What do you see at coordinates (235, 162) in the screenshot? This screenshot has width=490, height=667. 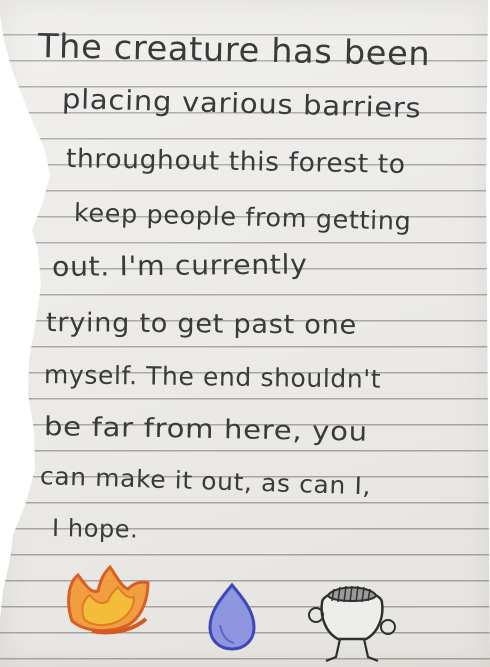 I see `note-line-3: throughout this forest to` at bounding box center [235, 162].